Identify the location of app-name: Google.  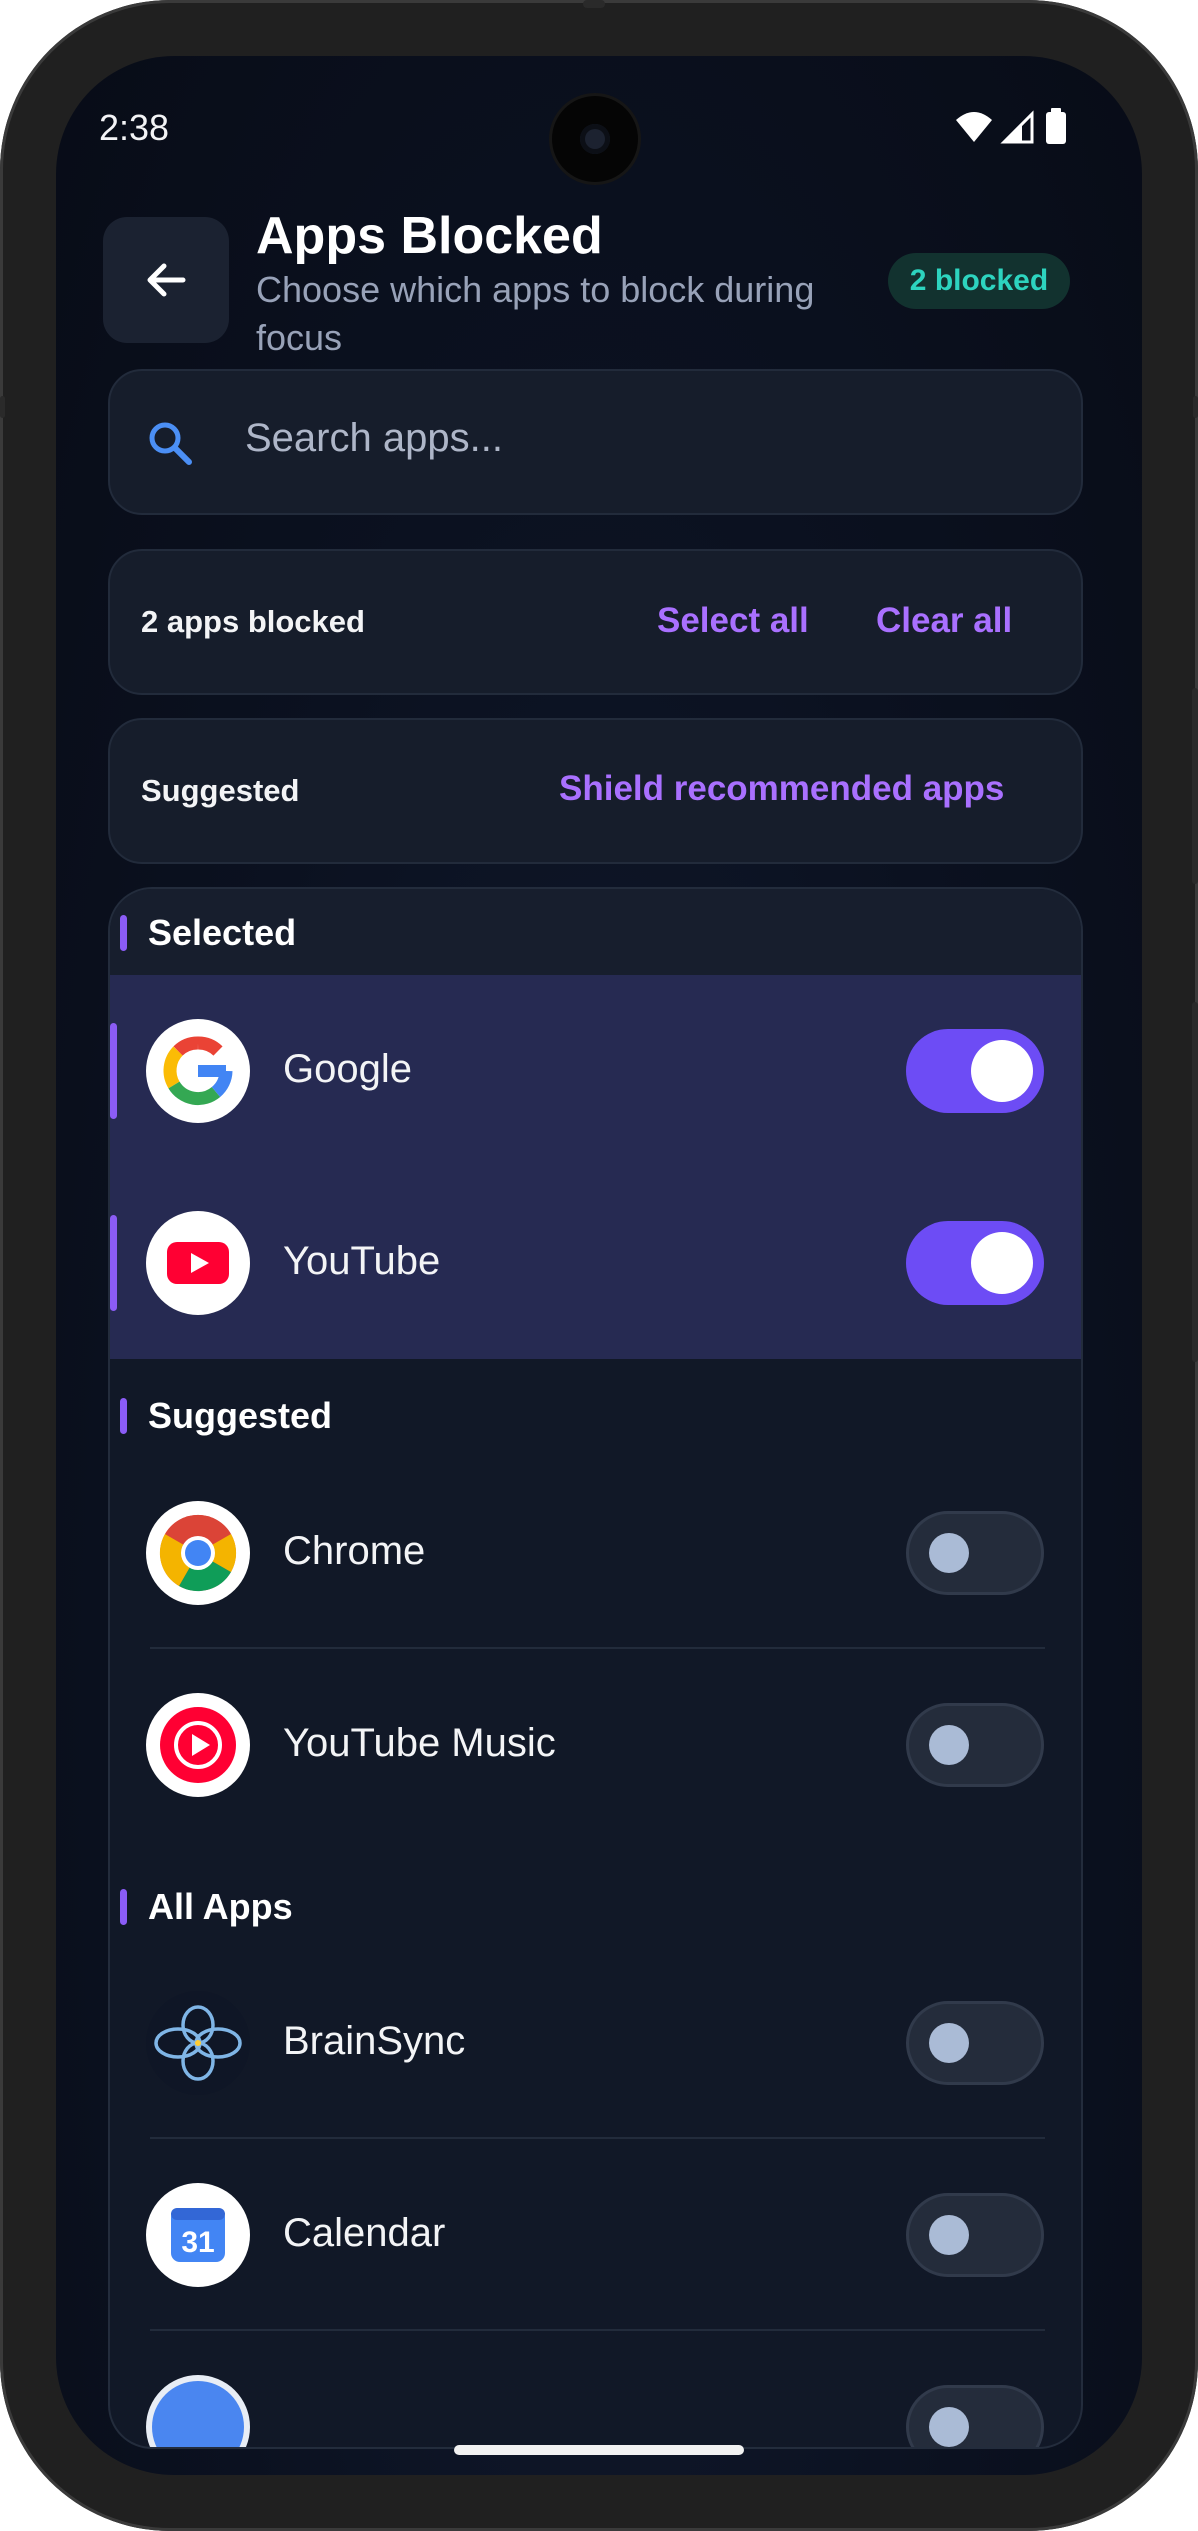
(347, 1069).